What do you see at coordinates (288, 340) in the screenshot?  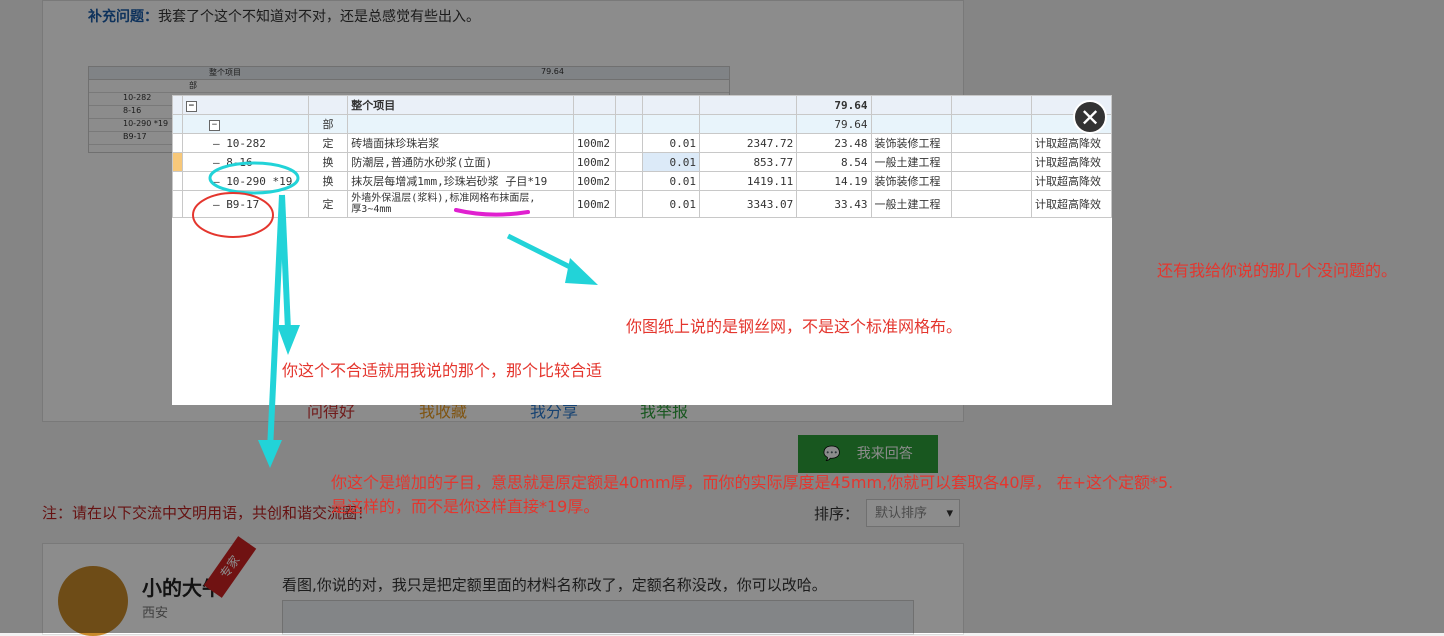 I see `cyan-arrow-mid-head` at bounding box center [288, 340].